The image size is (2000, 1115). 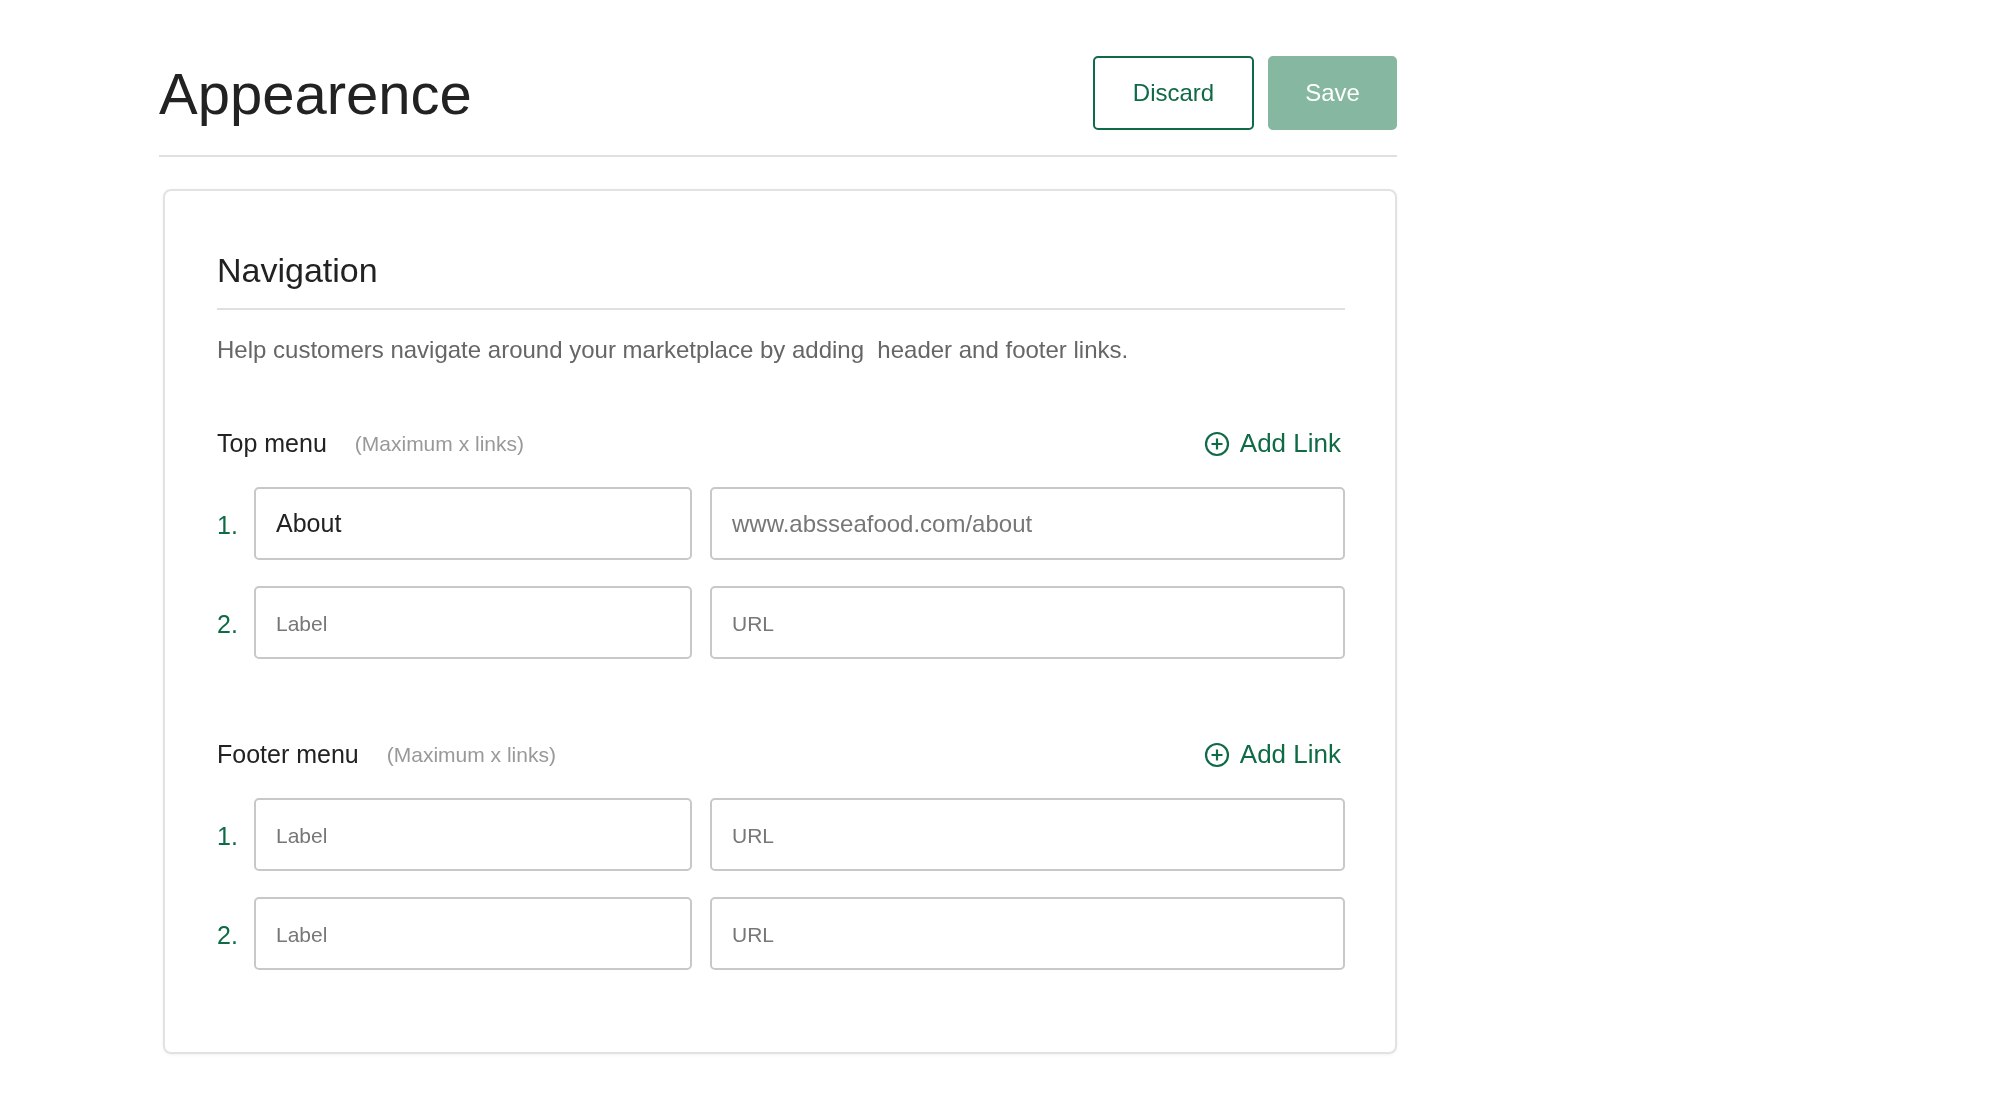 What do you see at coordinates (288, 754) in the screenshot?
I see `menu-title: Footer menu` at bounding box center [288, 754].